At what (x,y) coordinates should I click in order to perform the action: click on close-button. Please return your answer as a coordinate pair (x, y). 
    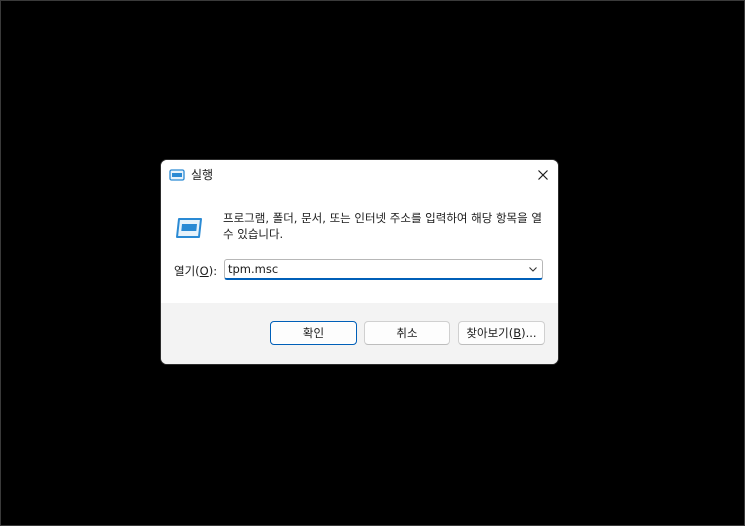
    Looking at the image, I should click on (543, 175).